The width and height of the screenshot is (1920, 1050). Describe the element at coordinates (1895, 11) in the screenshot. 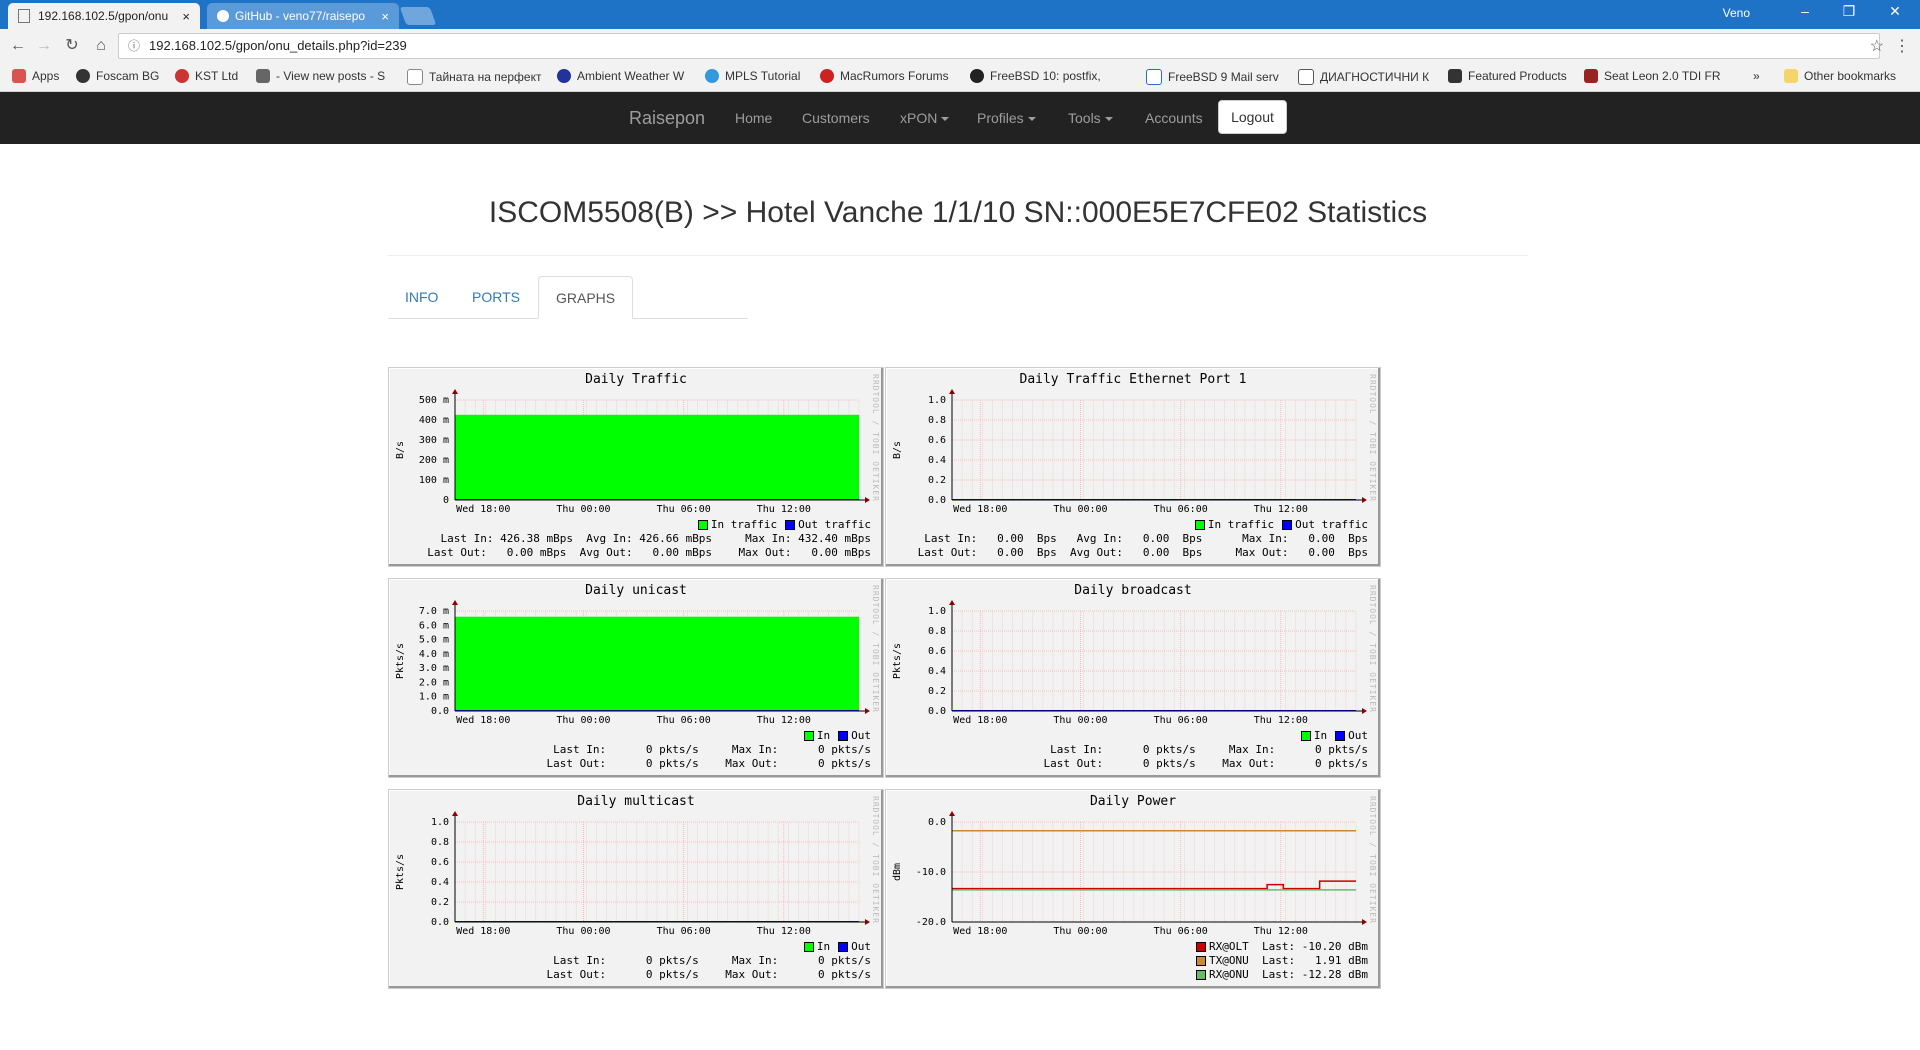

I see `close-window-icon: ✕` at that location.